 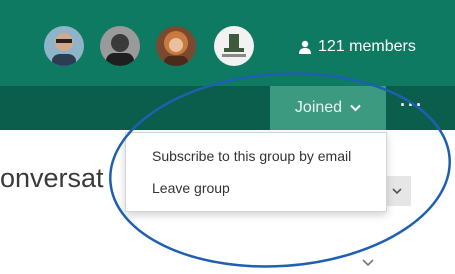 What do you see at coordinates (191, 188) in the screenshot?
I see `leave-group-option: Leave group` at bounding box center [191, 188].